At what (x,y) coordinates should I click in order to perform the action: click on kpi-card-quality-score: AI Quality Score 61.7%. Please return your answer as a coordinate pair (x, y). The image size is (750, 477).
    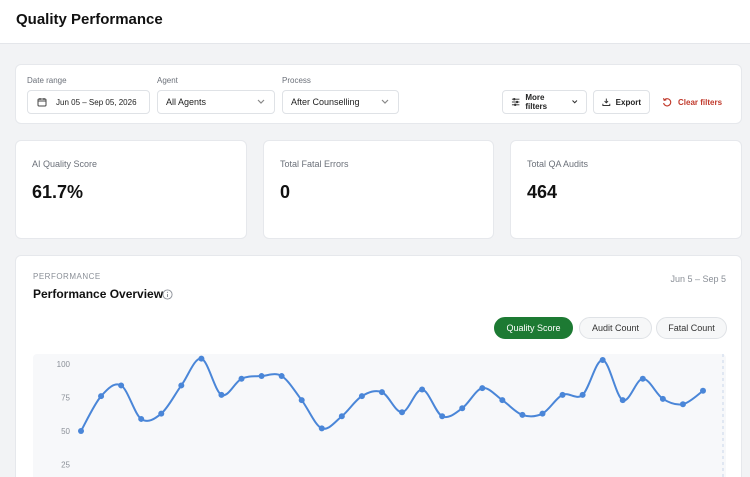
    Looking at the image, I should click on (131, 189).